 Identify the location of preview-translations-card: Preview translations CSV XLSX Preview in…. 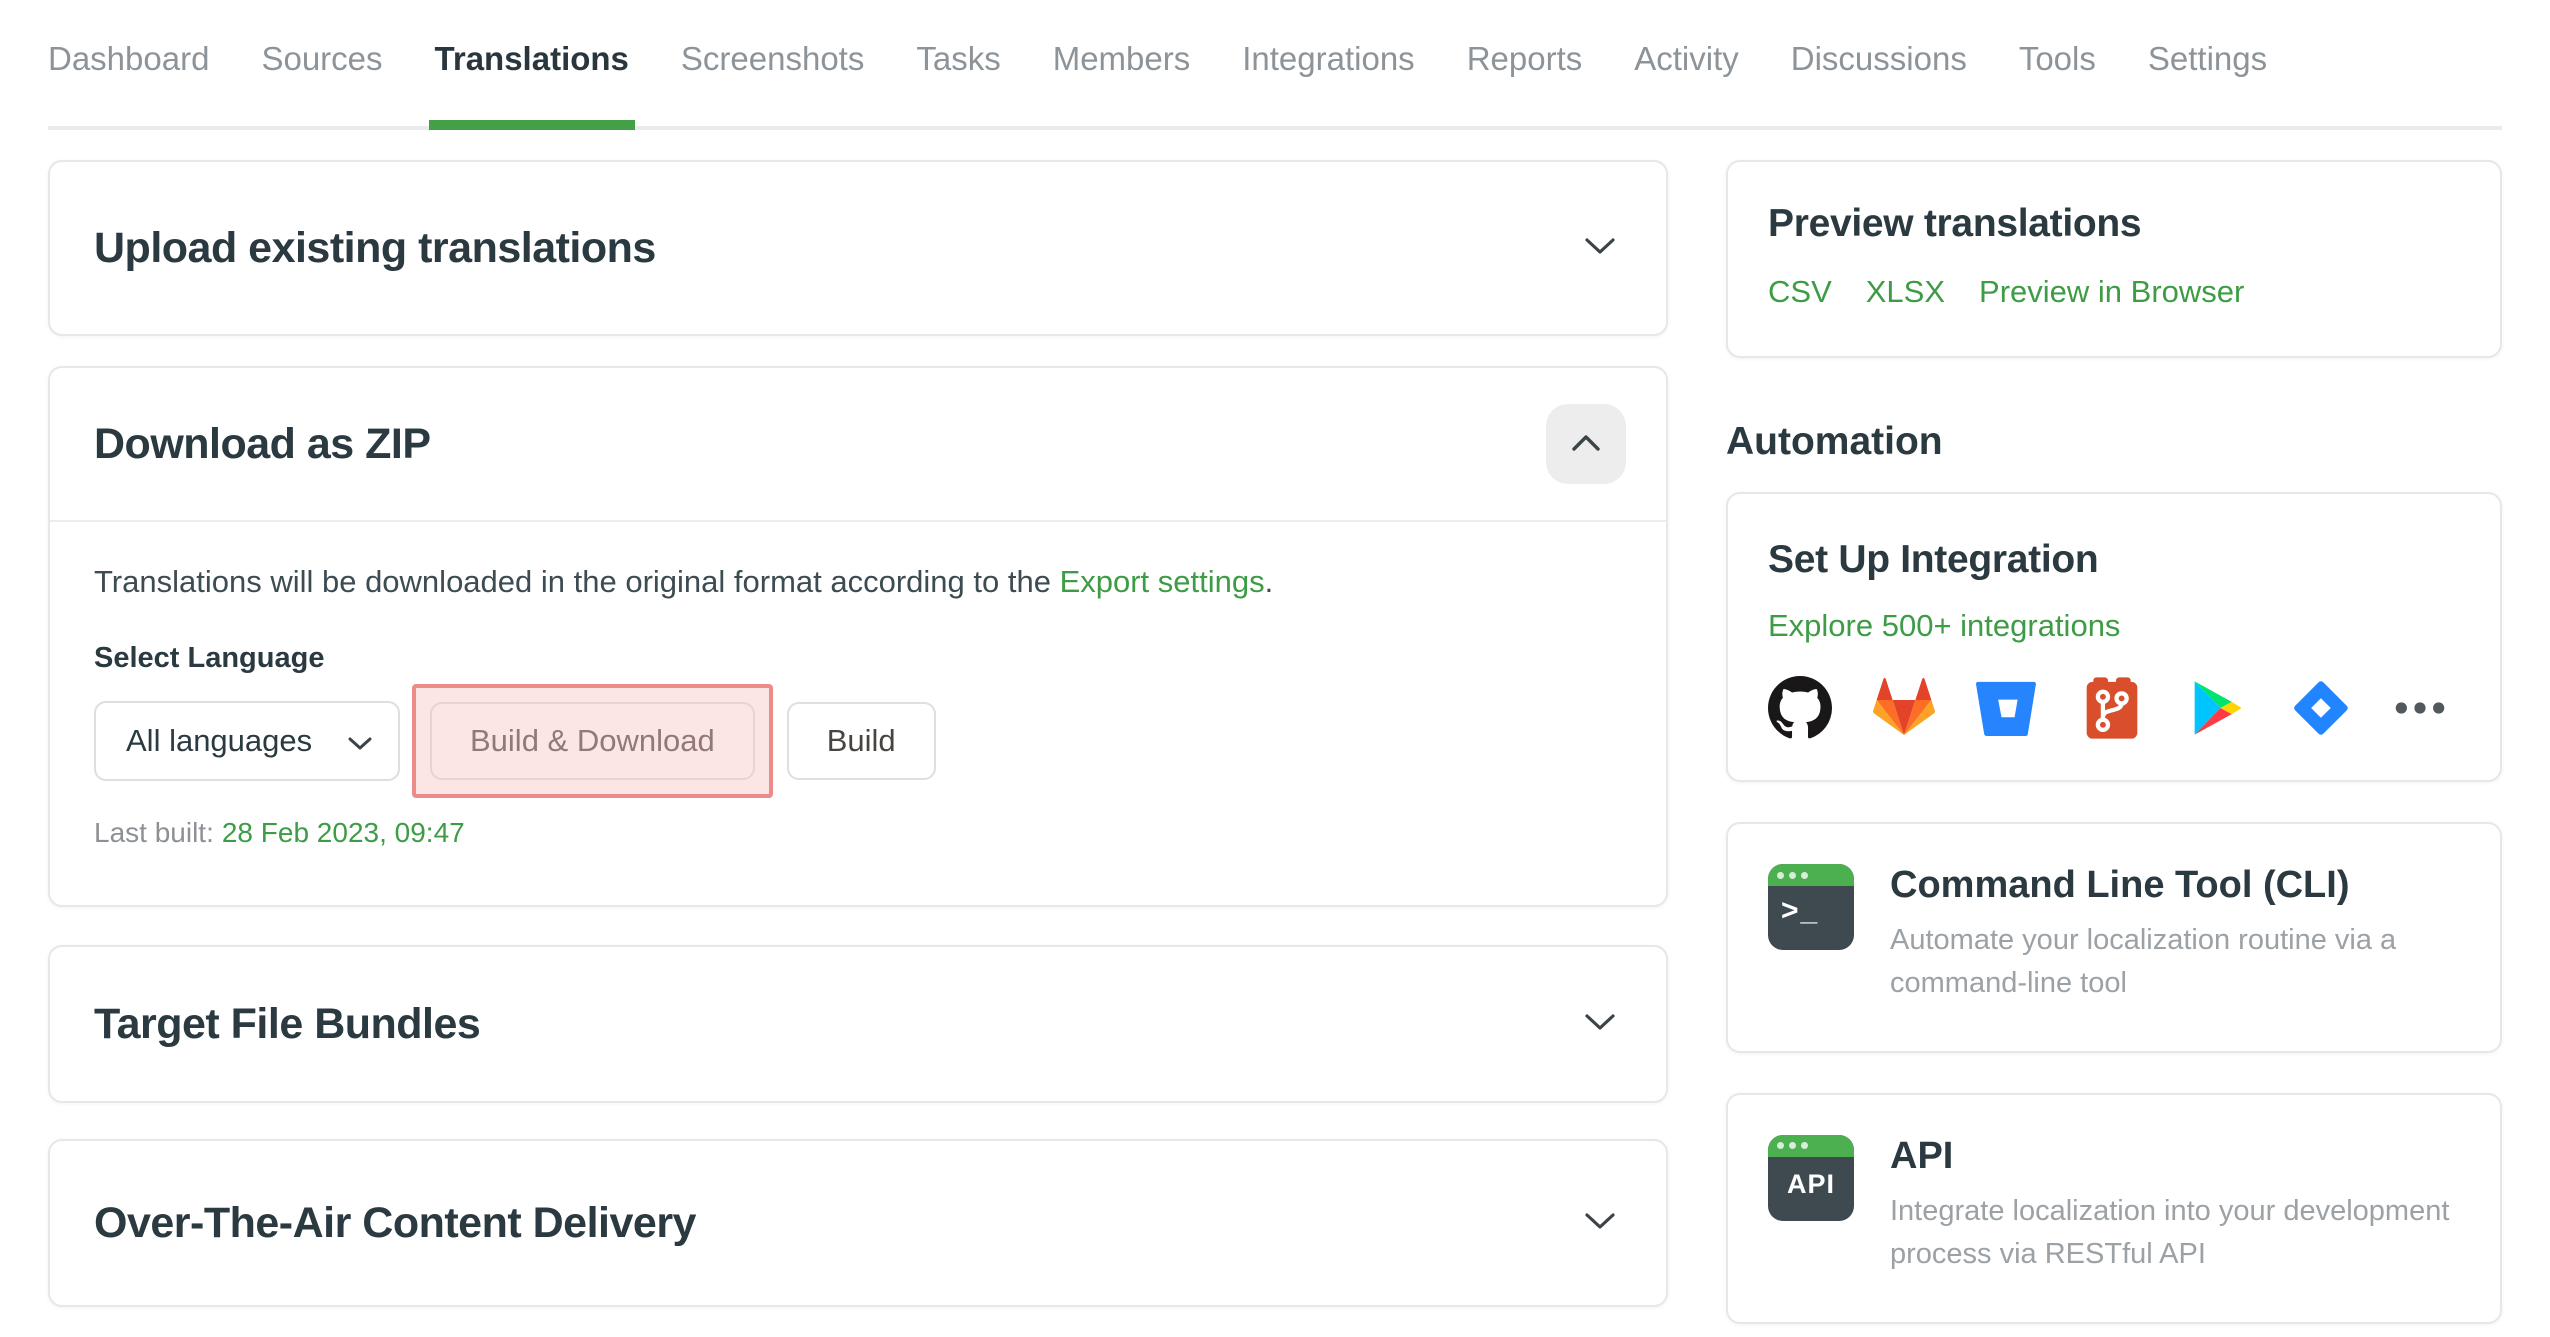
(2114, 259).